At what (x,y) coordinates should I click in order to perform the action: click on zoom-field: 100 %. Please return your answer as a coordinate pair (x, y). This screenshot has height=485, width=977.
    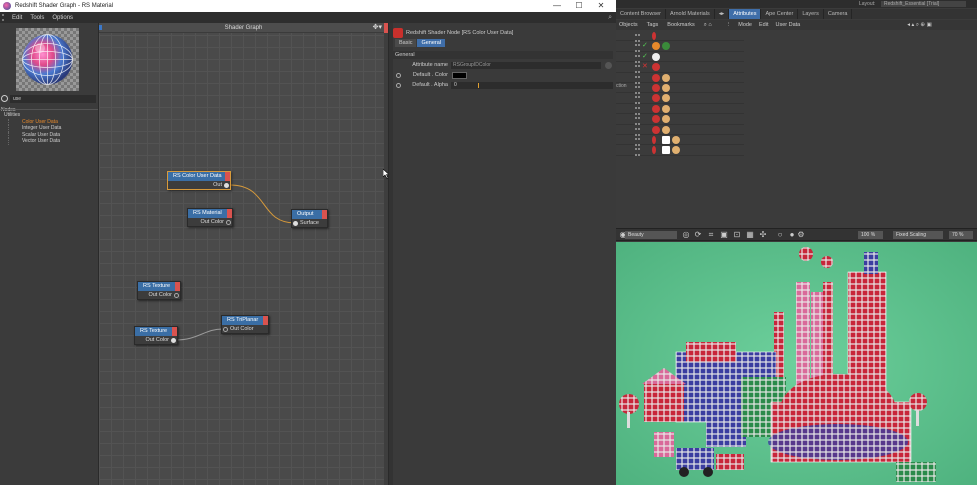
    Looking at the image, I should click on (870, 235).